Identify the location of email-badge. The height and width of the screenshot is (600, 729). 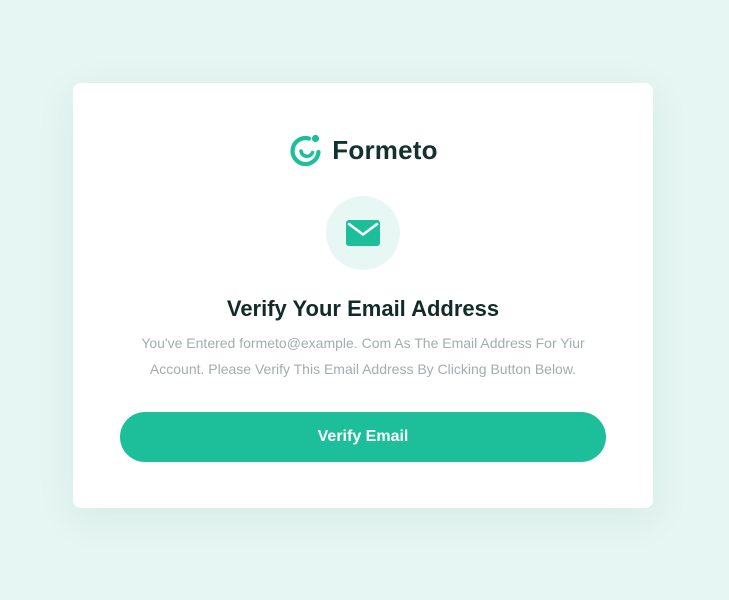
(363, 233).